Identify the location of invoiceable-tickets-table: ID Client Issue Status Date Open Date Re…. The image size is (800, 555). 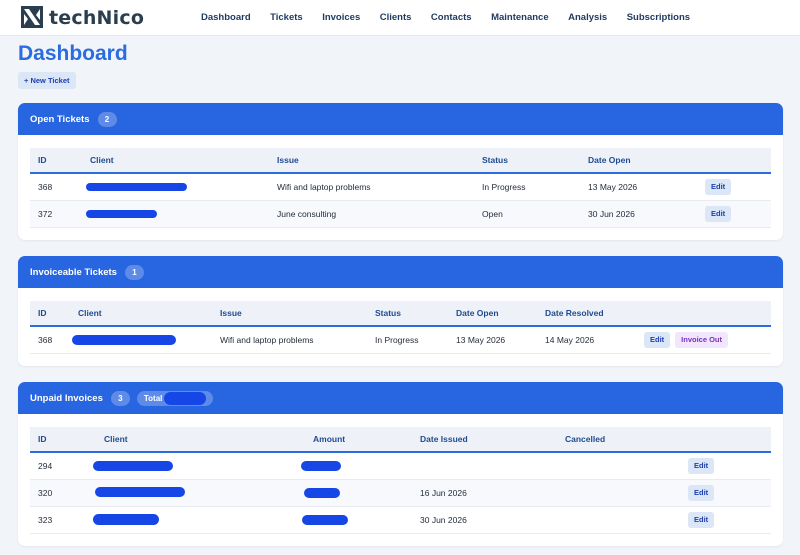
(400, 327).